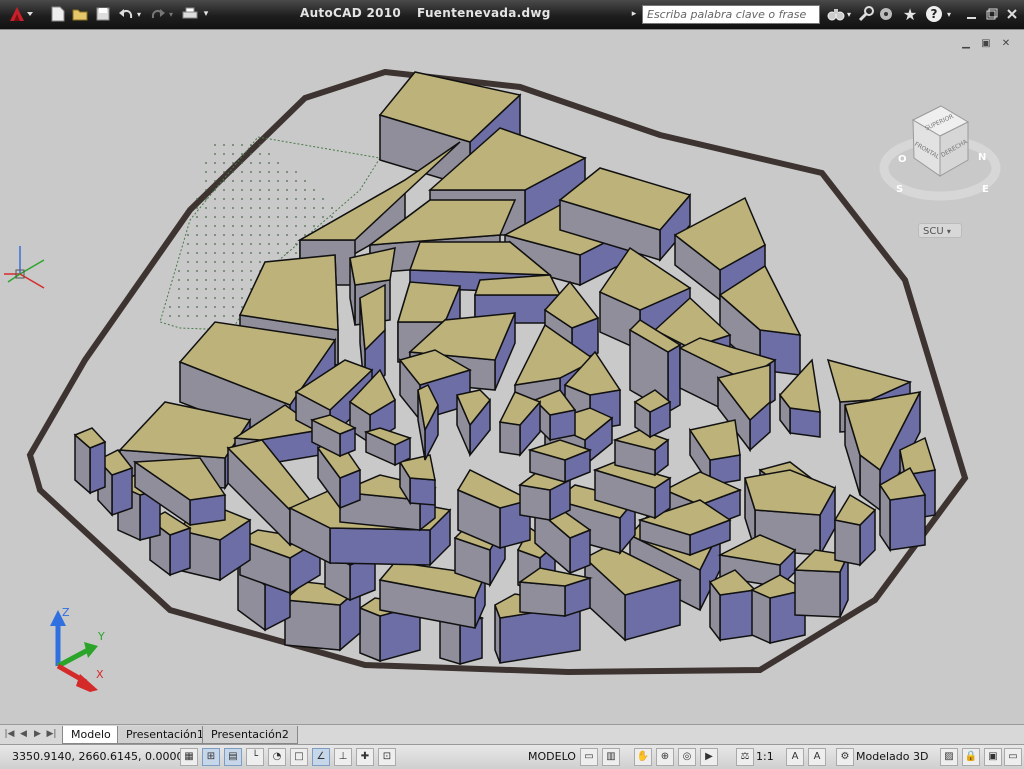  Describe the element at coordinates (899, 189) in the screenshot. I see `compass-south: S` at that location.